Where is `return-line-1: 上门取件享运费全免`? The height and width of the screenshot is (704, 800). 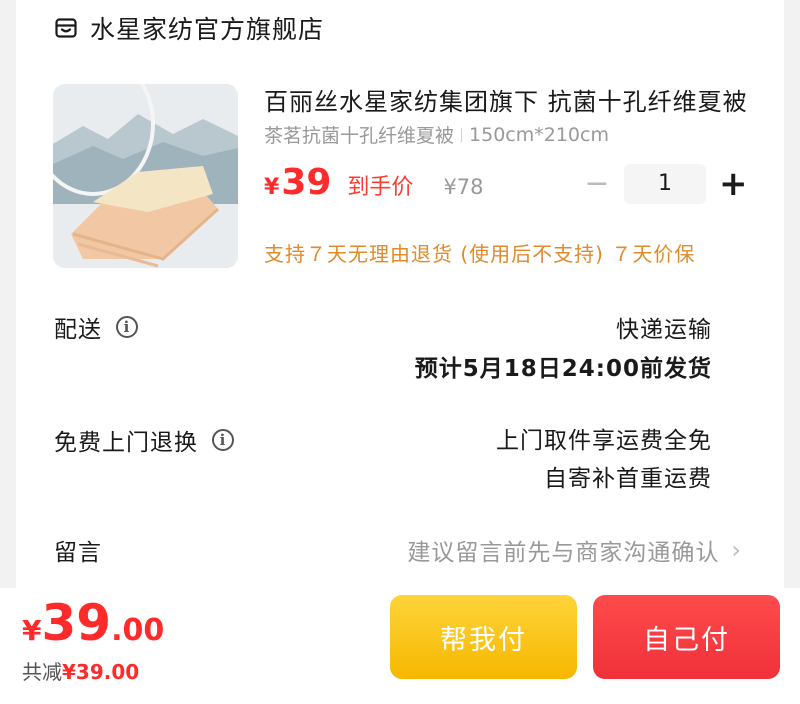
return-line-1: 上门取件享运费全免 is located at coordinates (604, 441).